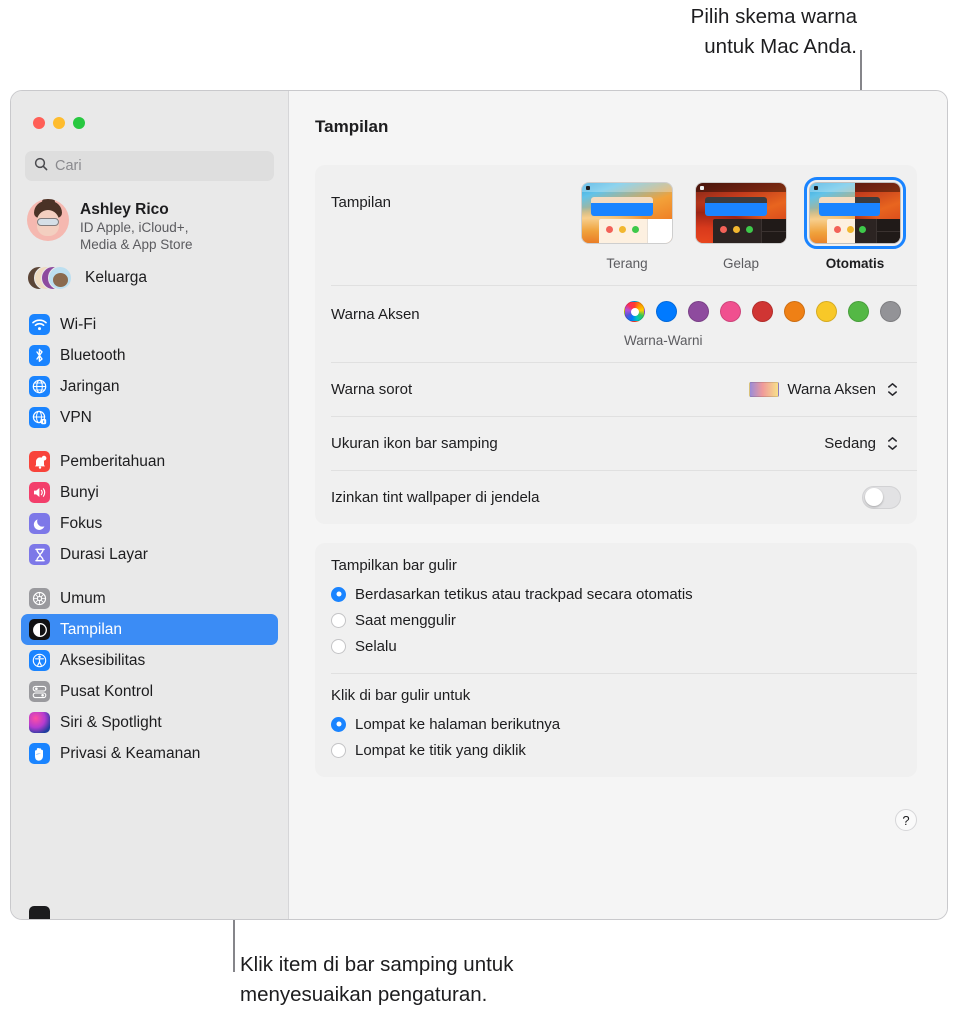 The width and height of the screenshot is (955, 1024). I want to click on radio-click-jump-next-page: Lompat ke halaman berikutnya, so click(616, 724).